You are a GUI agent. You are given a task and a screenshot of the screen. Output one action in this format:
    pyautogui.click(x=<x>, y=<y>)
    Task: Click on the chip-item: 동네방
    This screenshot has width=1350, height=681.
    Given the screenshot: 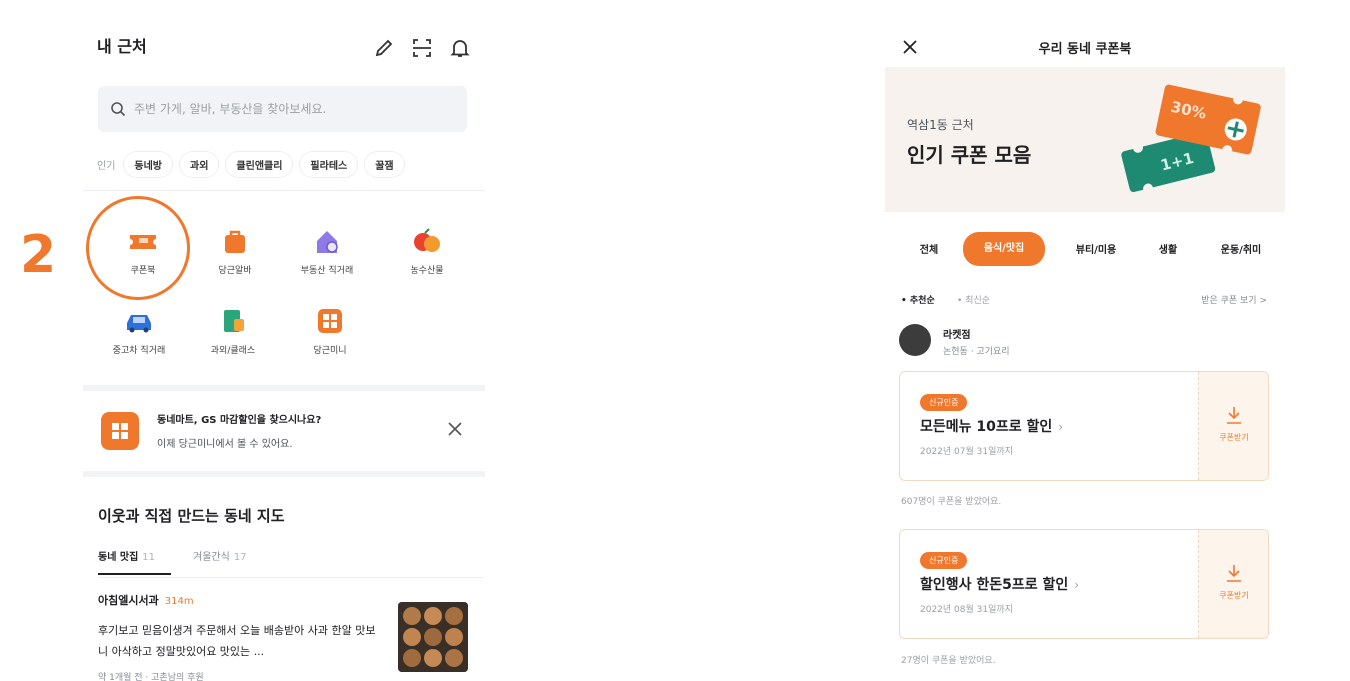 What is the action you would take?
    pyautogui.click(x=148, y=164)
    